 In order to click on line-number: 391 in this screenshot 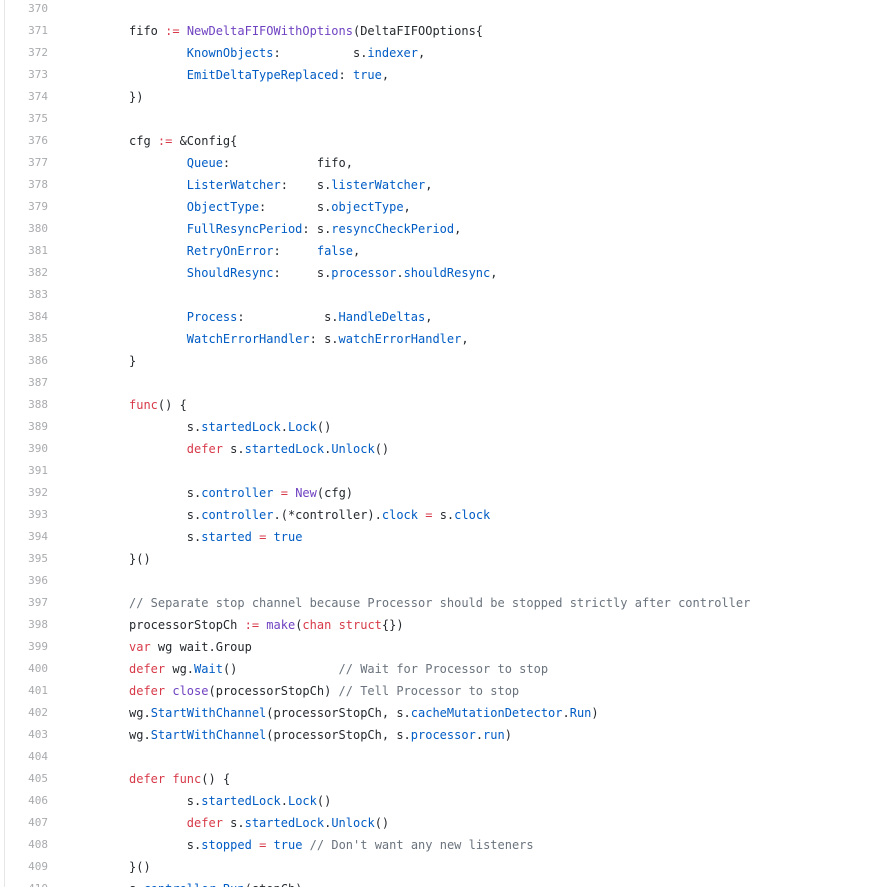, I will do `click(26, 471)`.